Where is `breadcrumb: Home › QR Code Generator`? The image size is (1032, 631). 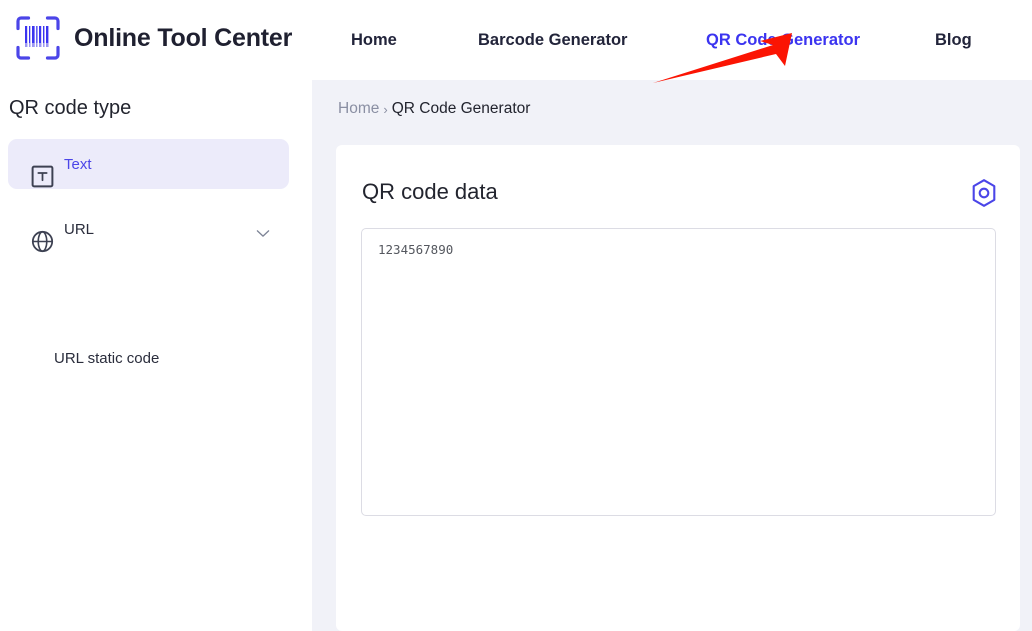 breadcrumb: Home › QR Code Generator is located at coordinates (434, 109).